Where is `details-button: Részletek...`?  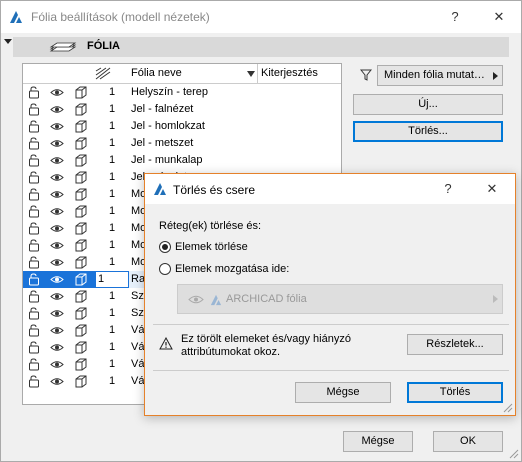
details-button: Részletek... is located at coordinates (455, 344).